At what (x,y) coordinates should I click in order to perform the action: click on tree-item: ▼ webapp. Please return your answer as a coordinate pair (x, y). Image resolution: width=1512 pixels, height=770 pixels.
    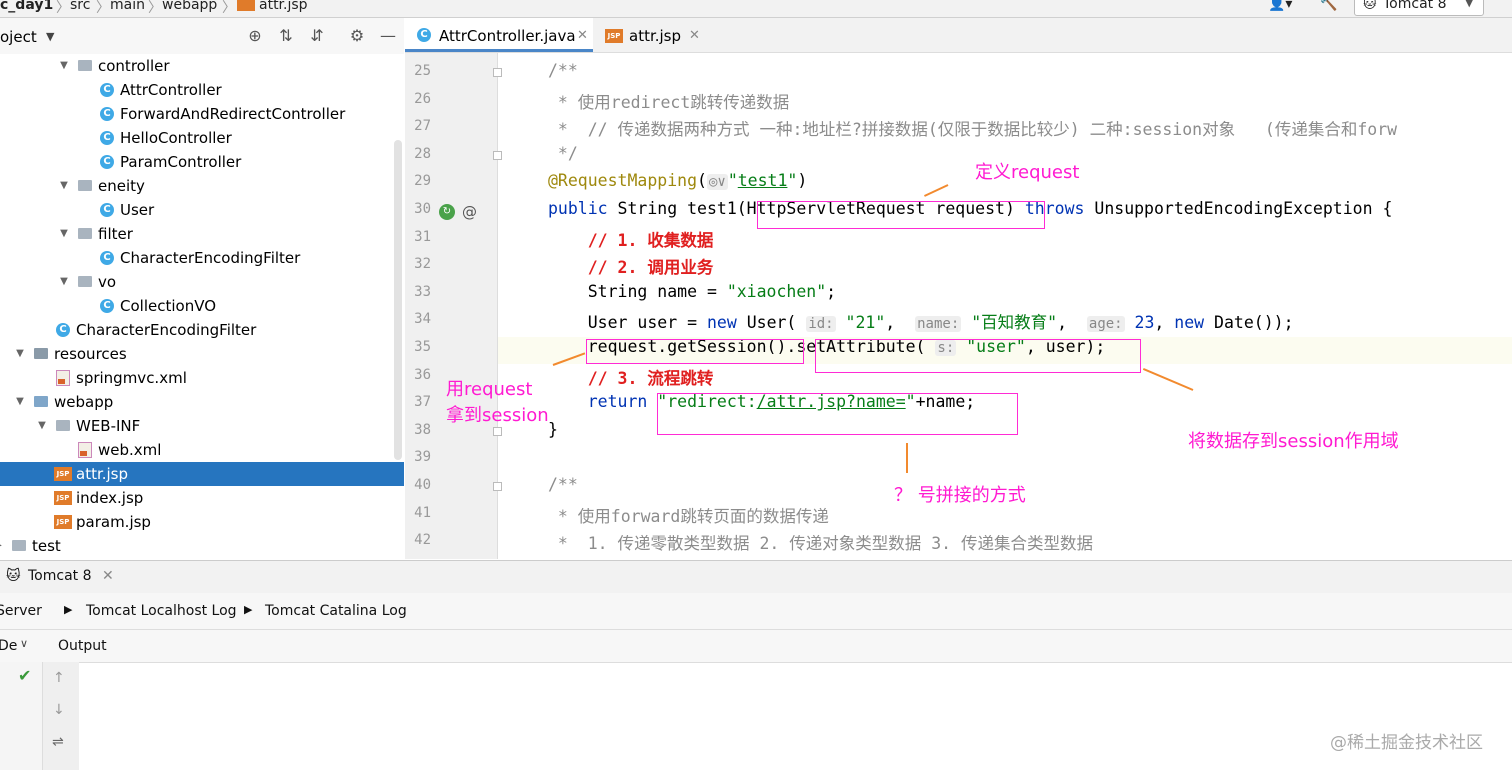
    Looking at the image, I should click on (202, 402).